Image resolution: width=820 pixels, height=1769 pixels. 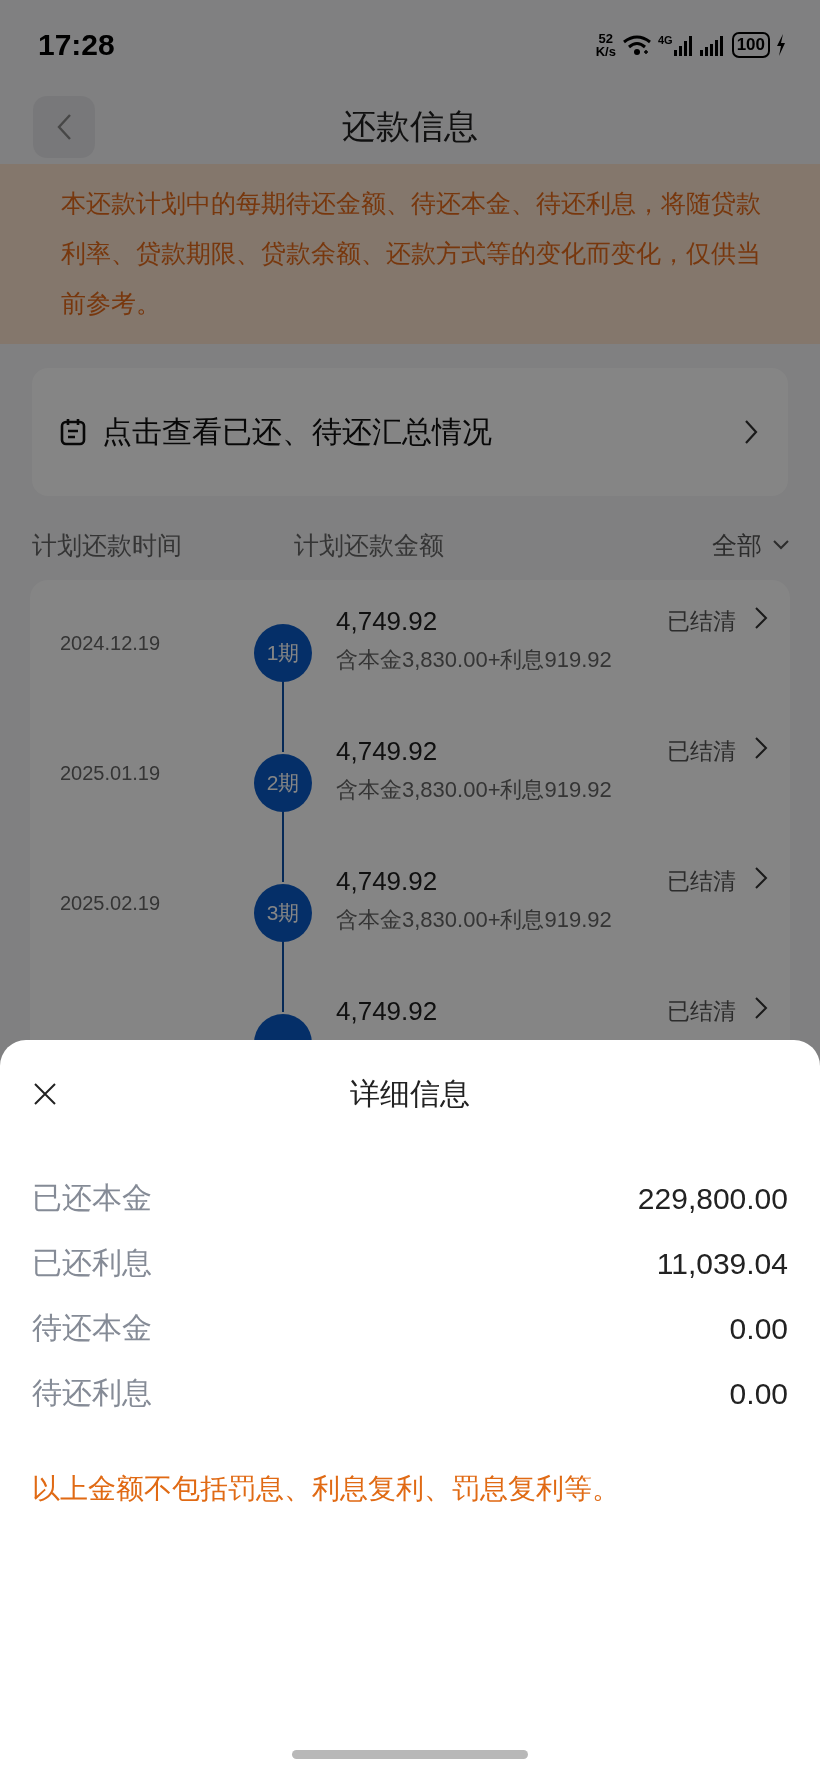 I want to click on detail-value: 11,039.04, so click(x=722, y=1263).